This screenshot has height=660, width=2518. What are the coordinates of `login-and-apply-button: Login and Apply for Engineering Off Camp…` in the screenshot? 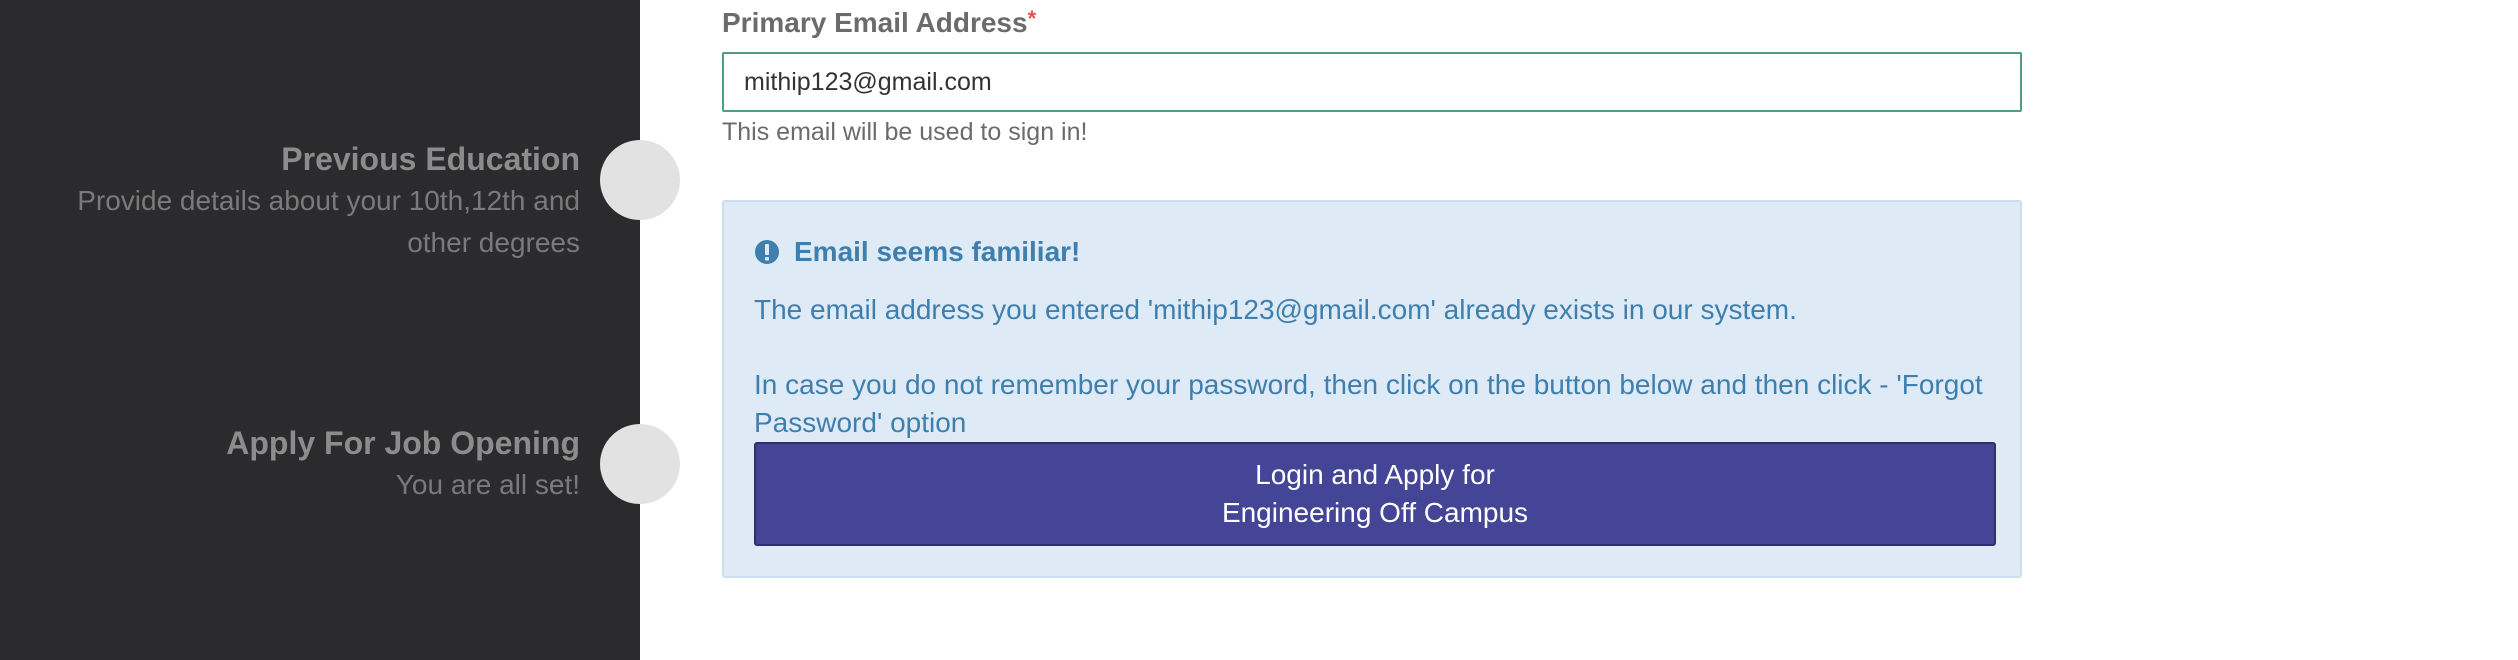 It's located at (1375, 494).